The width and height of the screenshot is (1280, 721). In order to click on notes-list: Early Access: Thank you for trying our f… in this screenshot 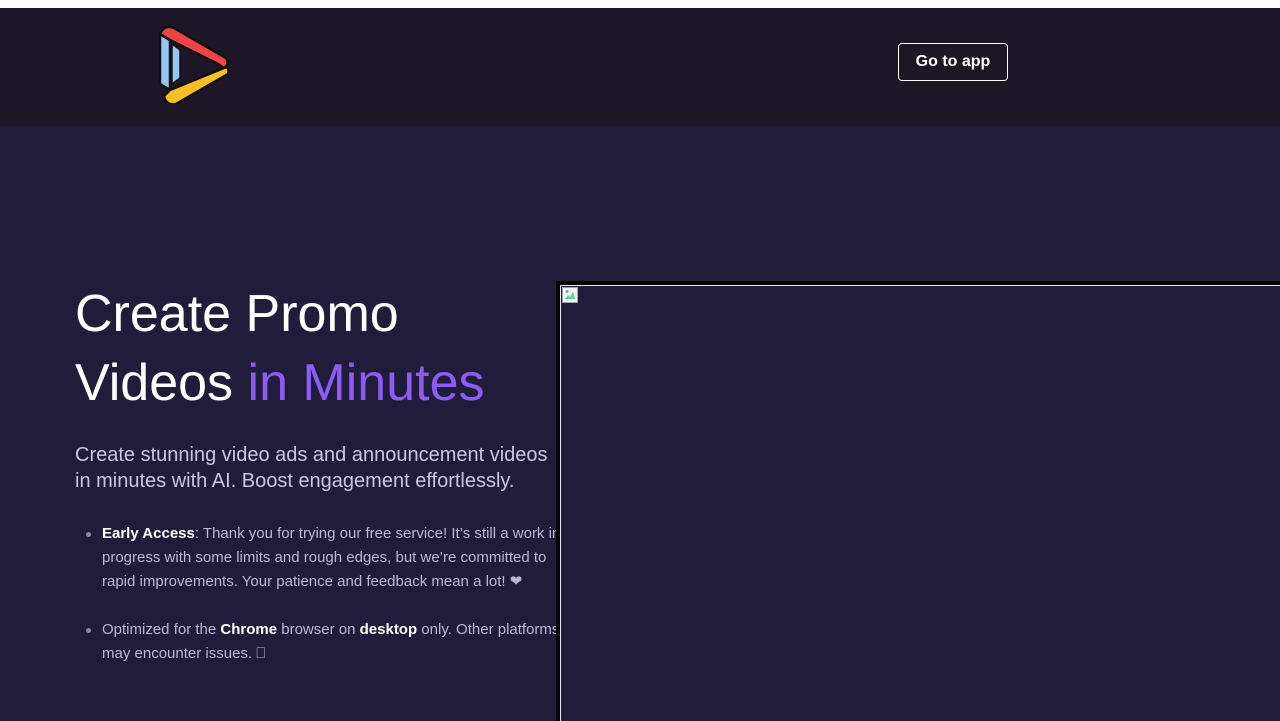, I will do `click(328, 606)`.